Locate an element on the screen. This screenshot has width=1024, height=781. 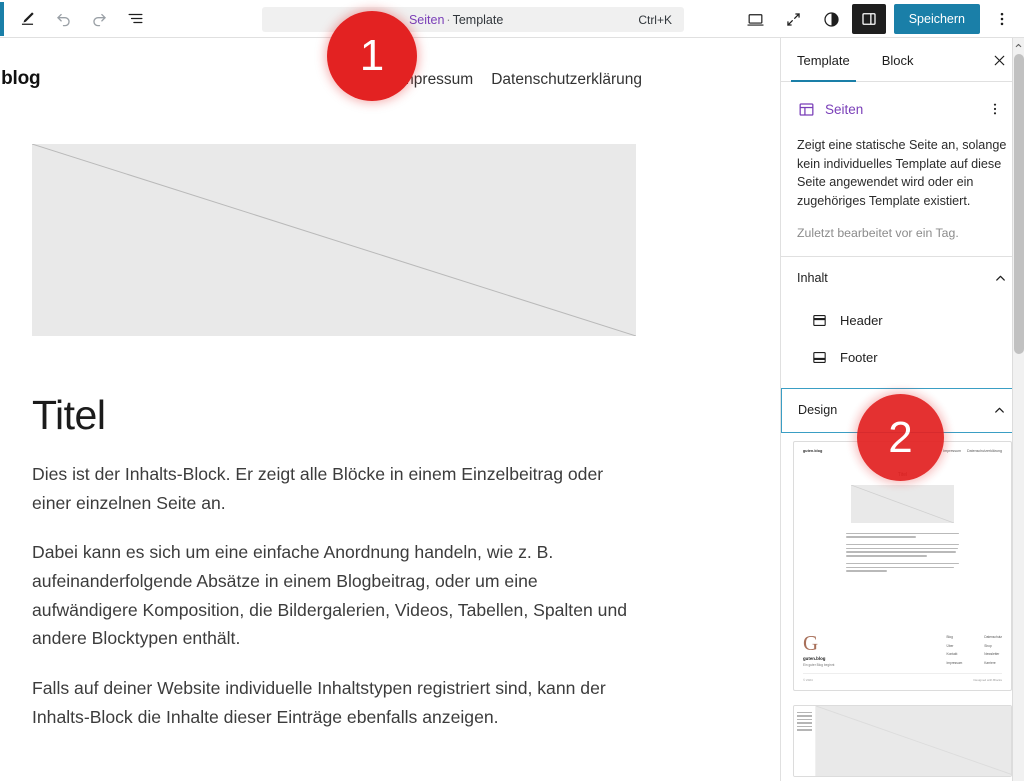
toolbar-left-group is located at coordinates (76, 19).